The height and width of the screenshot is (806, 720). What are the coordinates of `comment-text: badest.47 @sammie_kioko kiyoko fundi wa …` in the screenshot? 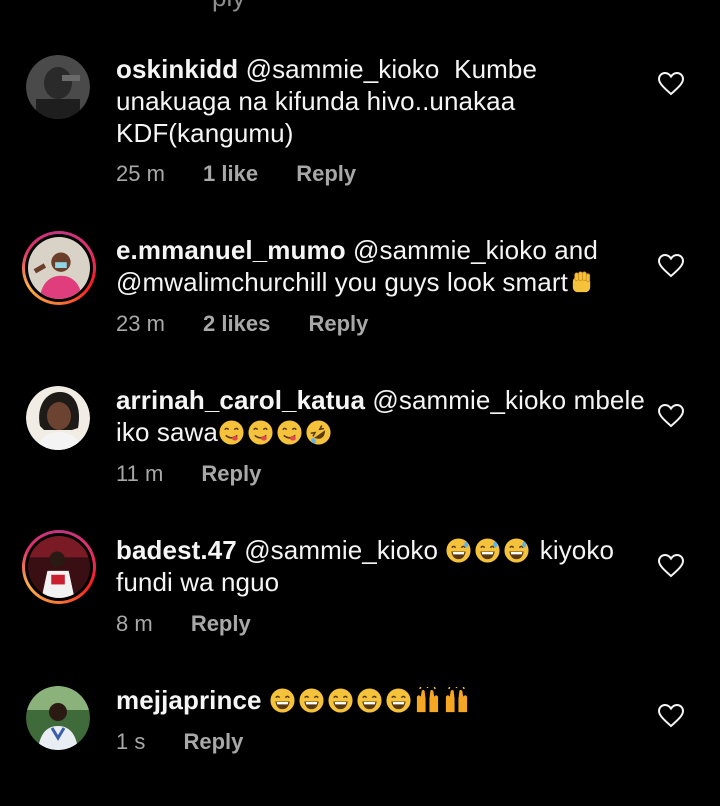 It's located at (381, 566).